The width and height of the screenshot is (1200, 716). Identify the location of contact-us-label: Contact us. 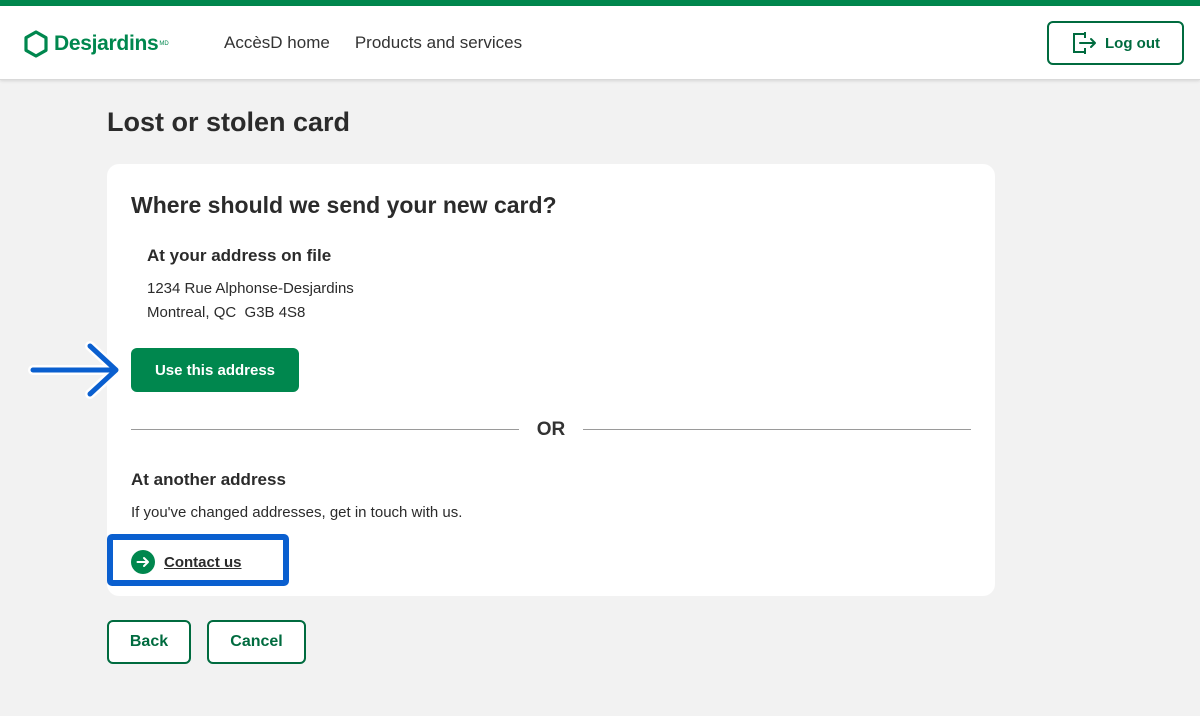
(203, 562).